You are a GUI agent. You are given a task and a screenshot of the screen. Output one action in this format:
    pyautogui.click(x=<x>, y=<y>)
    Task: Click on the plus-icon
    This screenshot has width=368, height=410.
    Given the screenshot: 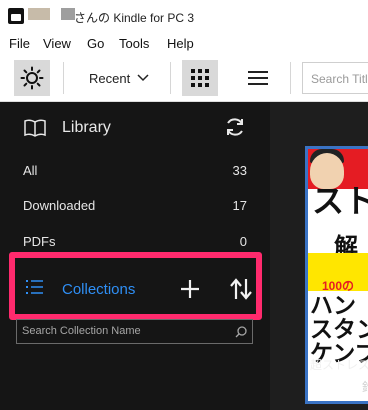 What is the action you would take?
    pyautogui.click(x=190, y=289)
    